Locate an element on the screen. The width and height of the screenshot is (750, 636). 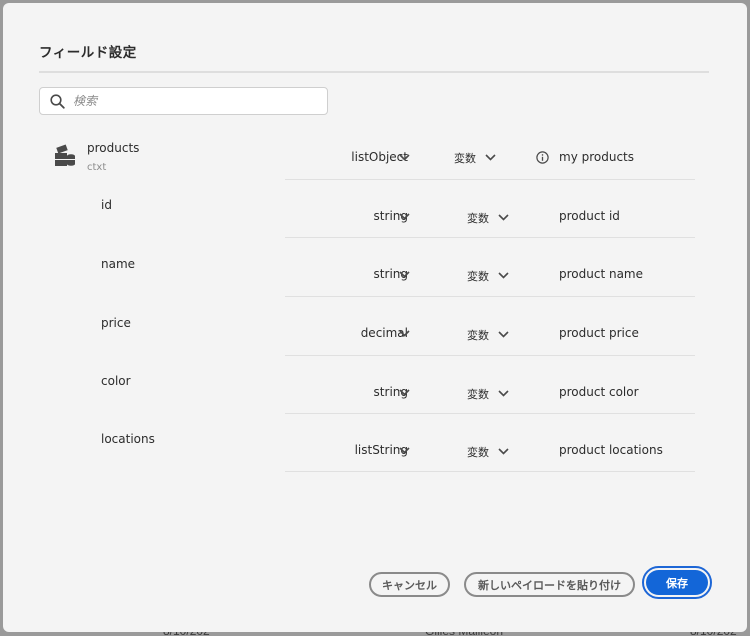
field-name: locations is located at coordinates (128, 439).